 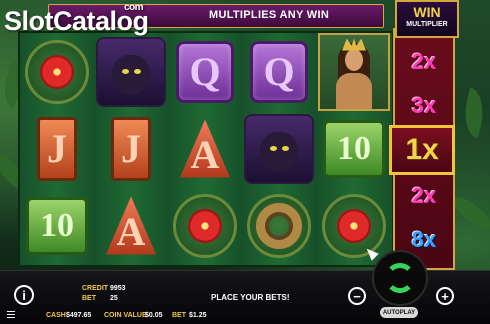 I want to click on minus-icon: −, so click(x=357, y=296).